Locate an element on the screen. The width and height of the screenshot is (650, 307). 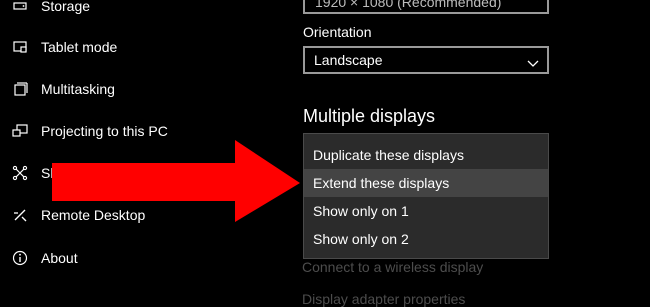
orientation-label: Orientation is located at coordinates (337, 32).